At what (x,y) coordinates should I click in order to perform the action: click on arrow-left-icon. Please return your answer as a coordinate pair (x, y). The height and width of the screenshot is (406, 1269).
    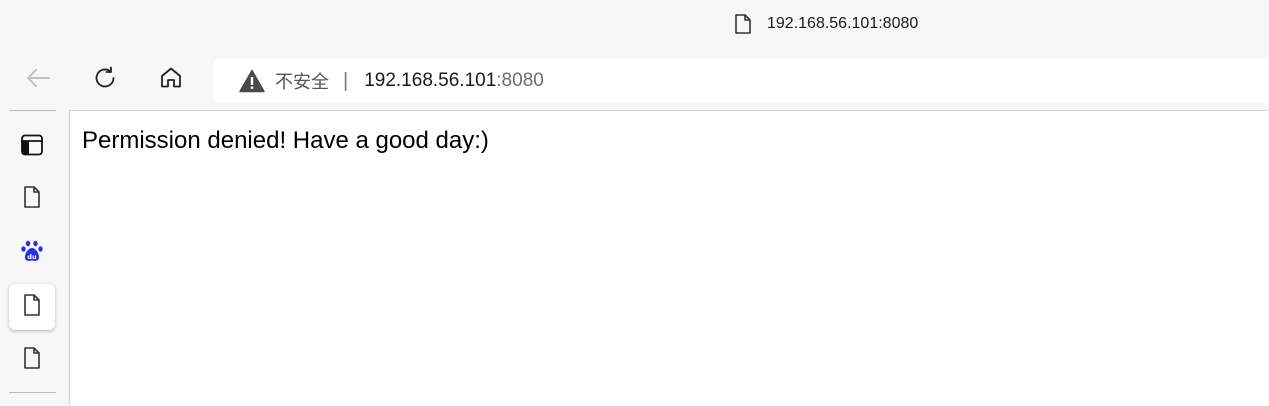
    Looking at the image, I should click on (38, 80).